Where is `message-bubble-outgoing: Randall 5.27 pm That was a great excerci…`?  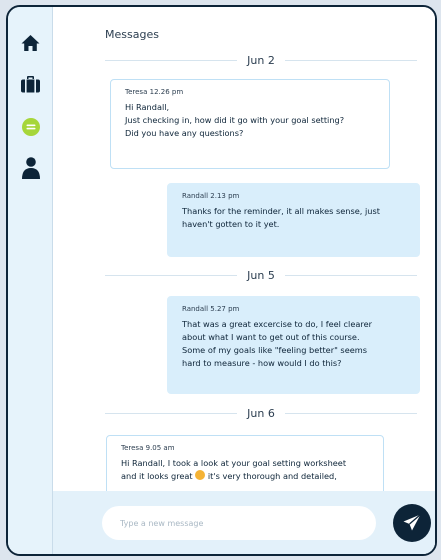
message-bubble-outgoing: Randall 5.27 pm That was a great excerci… is located at coordinates (293, 345).